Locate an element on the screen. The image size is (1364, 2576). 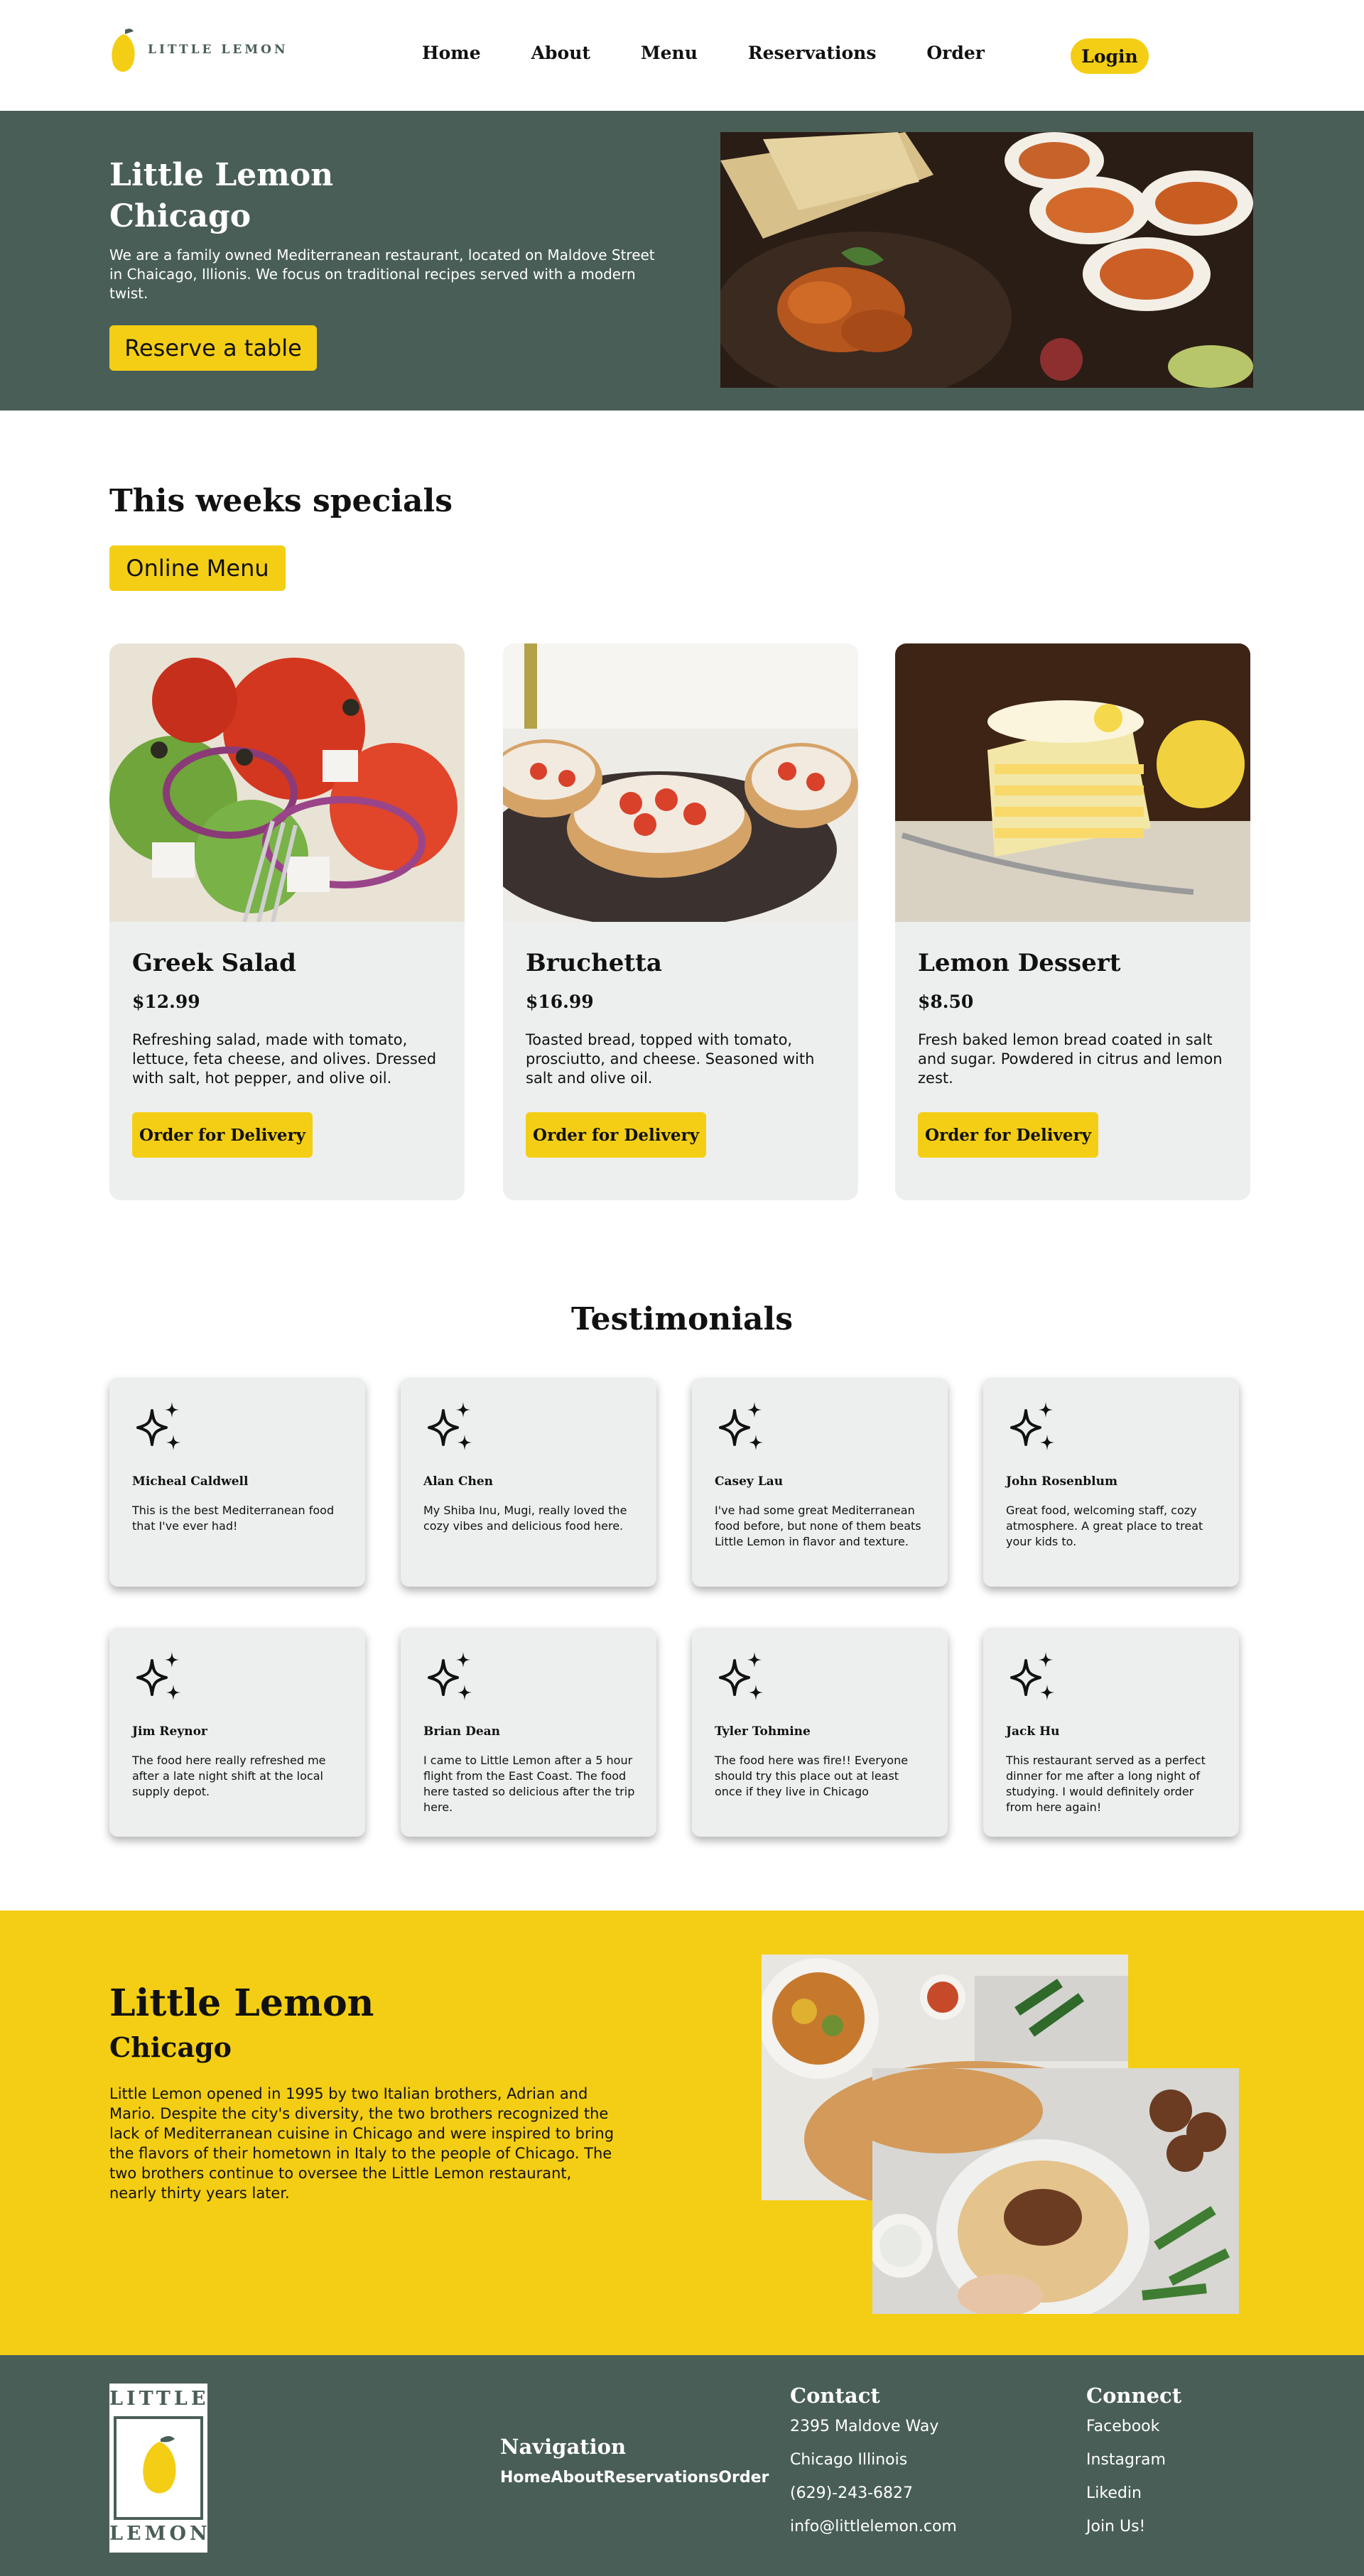
footer-navigation-links: Home About Reservations Order is located at coordinates (635, 2478).